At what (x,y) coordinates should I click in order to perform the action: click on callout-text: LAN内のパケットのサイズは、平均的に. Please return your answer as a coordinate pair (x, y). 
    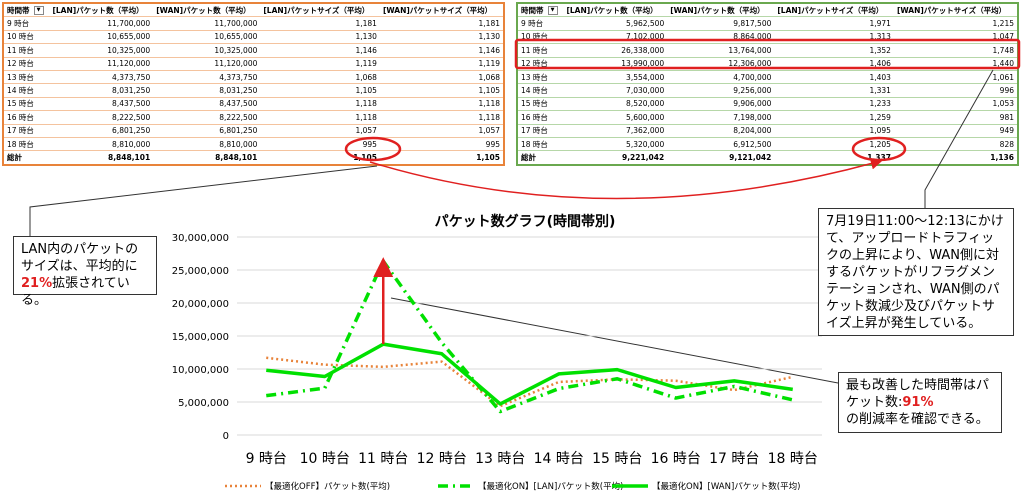
    Looking at the image, I should click on (80, 258).